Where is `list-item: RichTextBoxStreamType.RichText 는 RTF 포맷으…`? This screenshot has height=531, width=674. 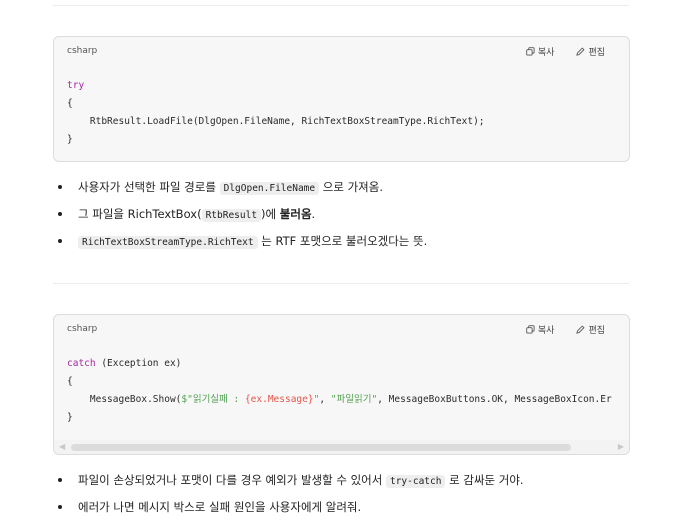 list-item: RichTextBoxStreamType.RichText 는 RTF 포맷으… is located at coordinates (242, 245).